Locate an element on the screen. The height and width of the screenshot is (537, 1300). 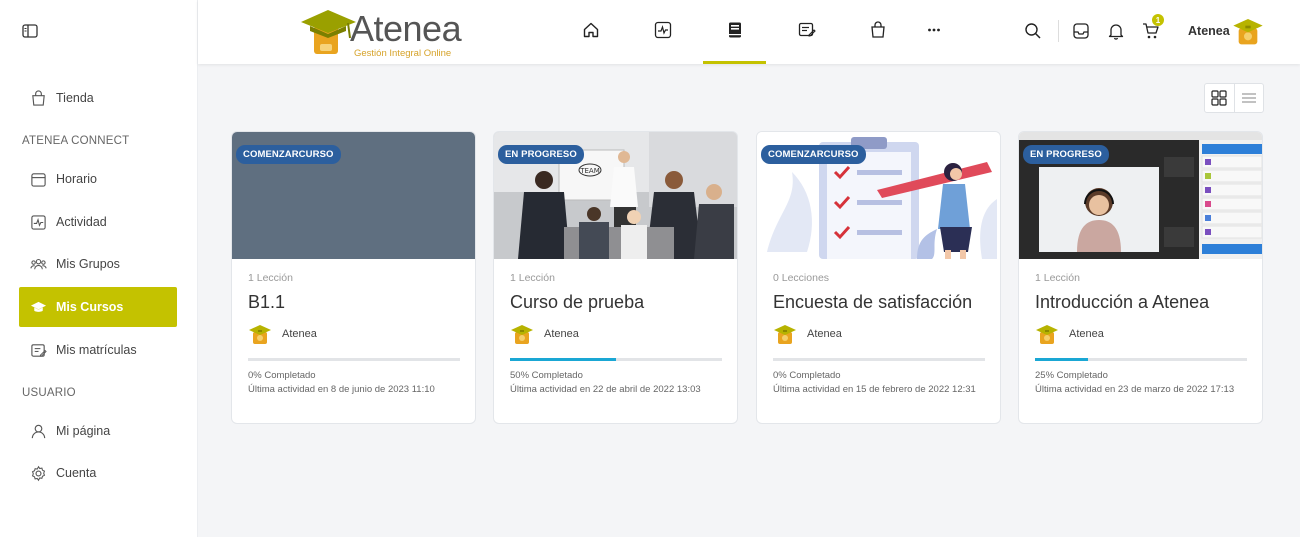
sidebar-item-label: Actividad is located at coordinates (81, 222).